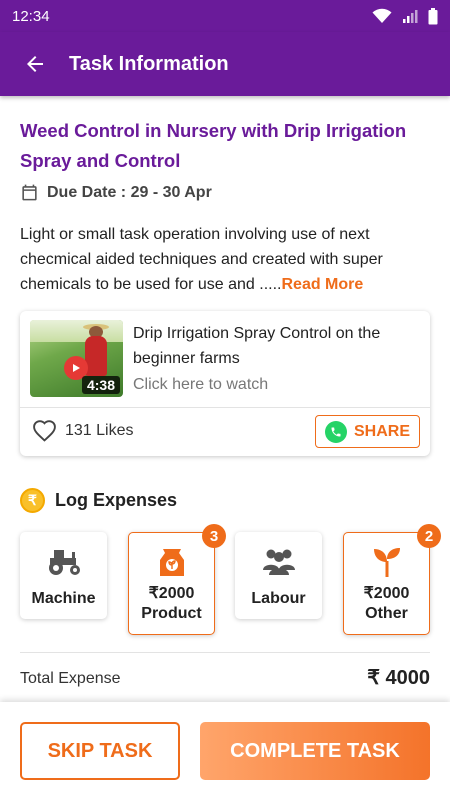  I want to click on app-bar: Task Information, so click(225, 64).